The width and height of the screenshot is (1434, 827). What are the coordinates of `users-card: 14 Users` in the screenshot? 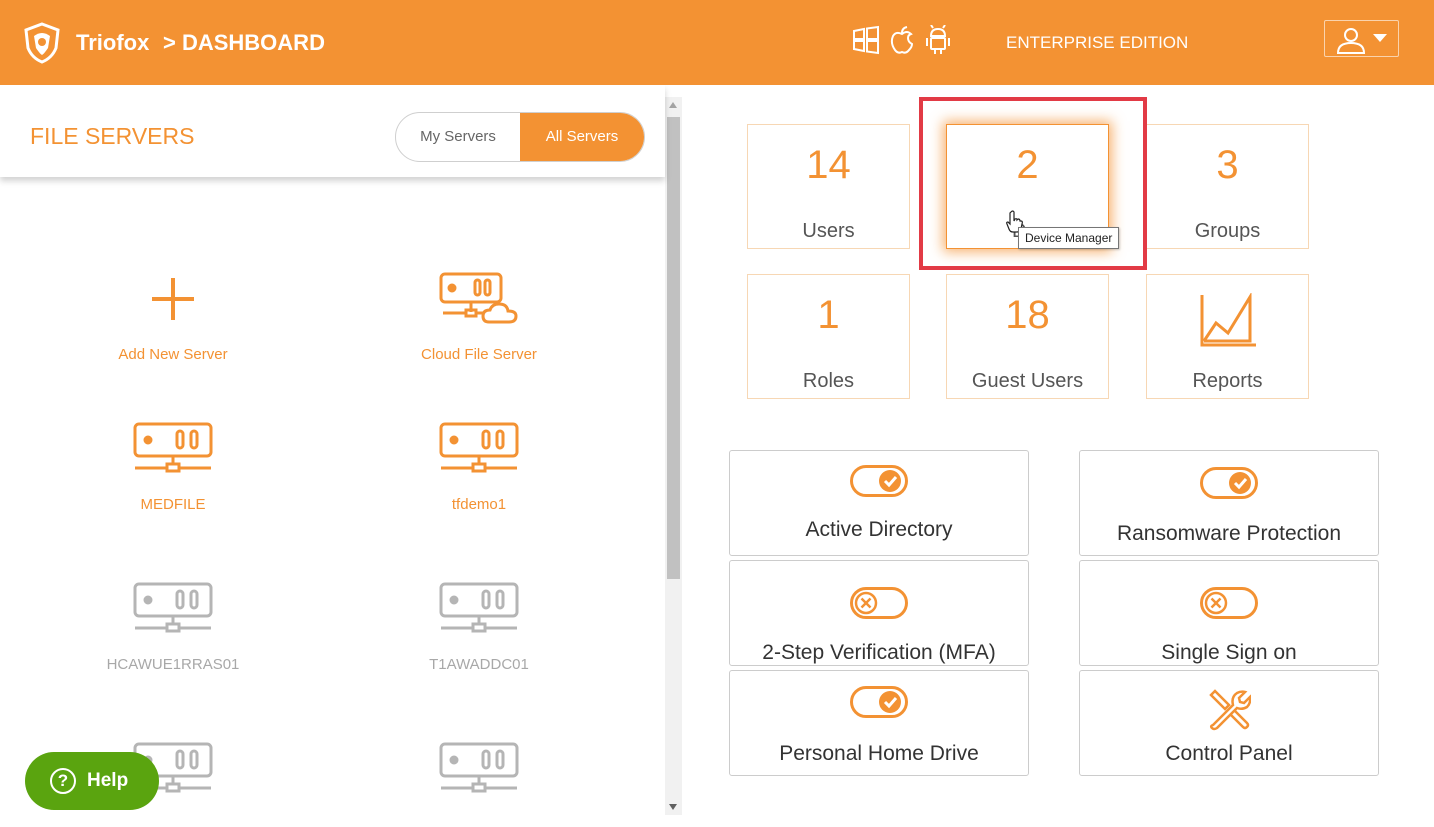 It's located at (828, 186).